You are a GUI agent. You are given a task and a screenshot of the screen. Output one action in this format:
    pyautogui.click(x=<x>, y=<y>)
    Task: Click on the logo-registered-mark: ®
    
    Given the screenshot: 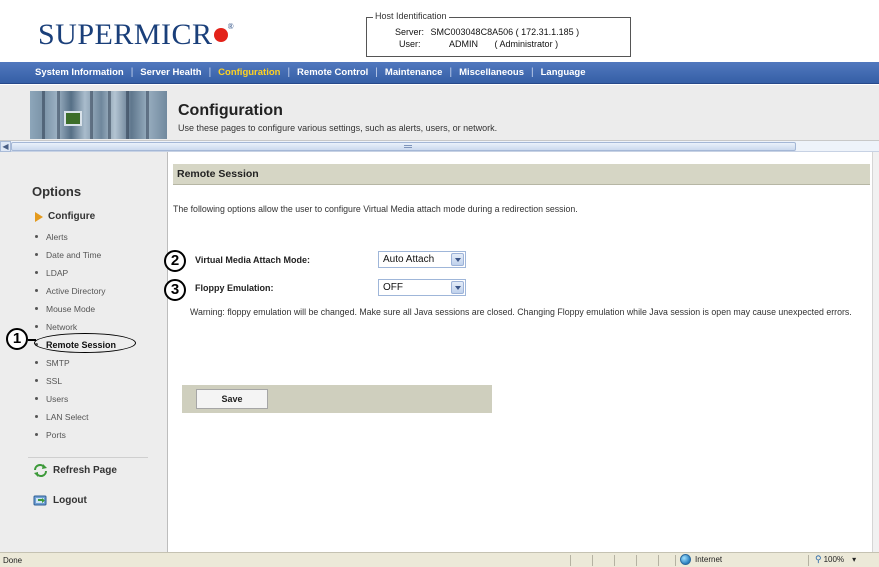 What is the action you would take?
    pyautogui.click(x=231, y=26)
    